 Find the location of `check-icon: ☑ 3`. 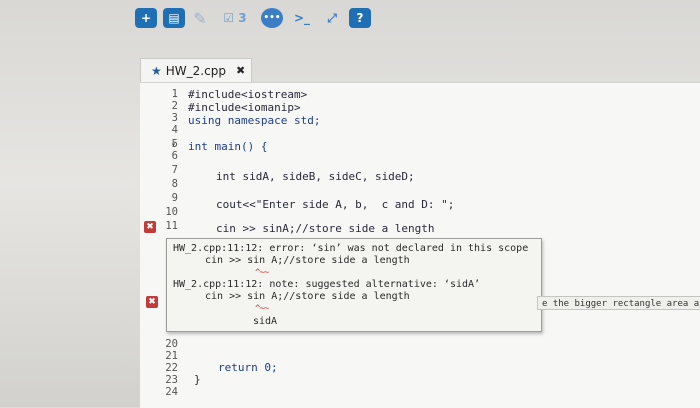

check-icon: ☑ 3 is located at coordinates (235, 18).